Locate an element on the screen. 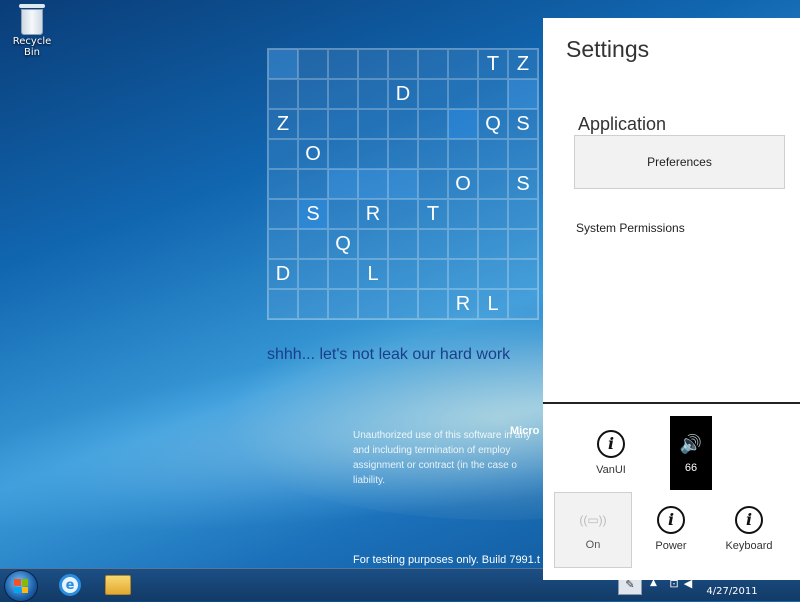 Image resolution: width=800 pixels, height=602 pixels. volume-quick-setting: 🔊 66 is located at coordinates (691, 453).